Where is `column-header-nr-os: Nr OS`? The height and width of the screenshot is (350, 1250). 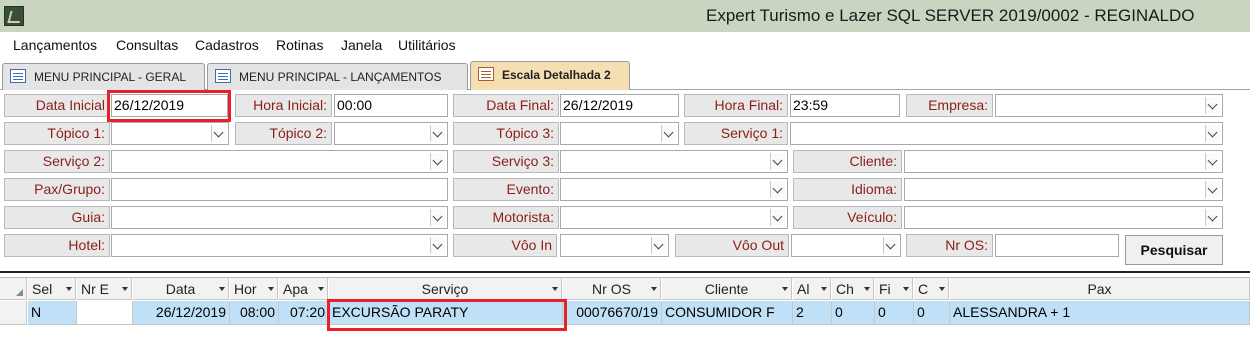 column-header-nr-os: Nr OS is located at coordinates (612, 289).